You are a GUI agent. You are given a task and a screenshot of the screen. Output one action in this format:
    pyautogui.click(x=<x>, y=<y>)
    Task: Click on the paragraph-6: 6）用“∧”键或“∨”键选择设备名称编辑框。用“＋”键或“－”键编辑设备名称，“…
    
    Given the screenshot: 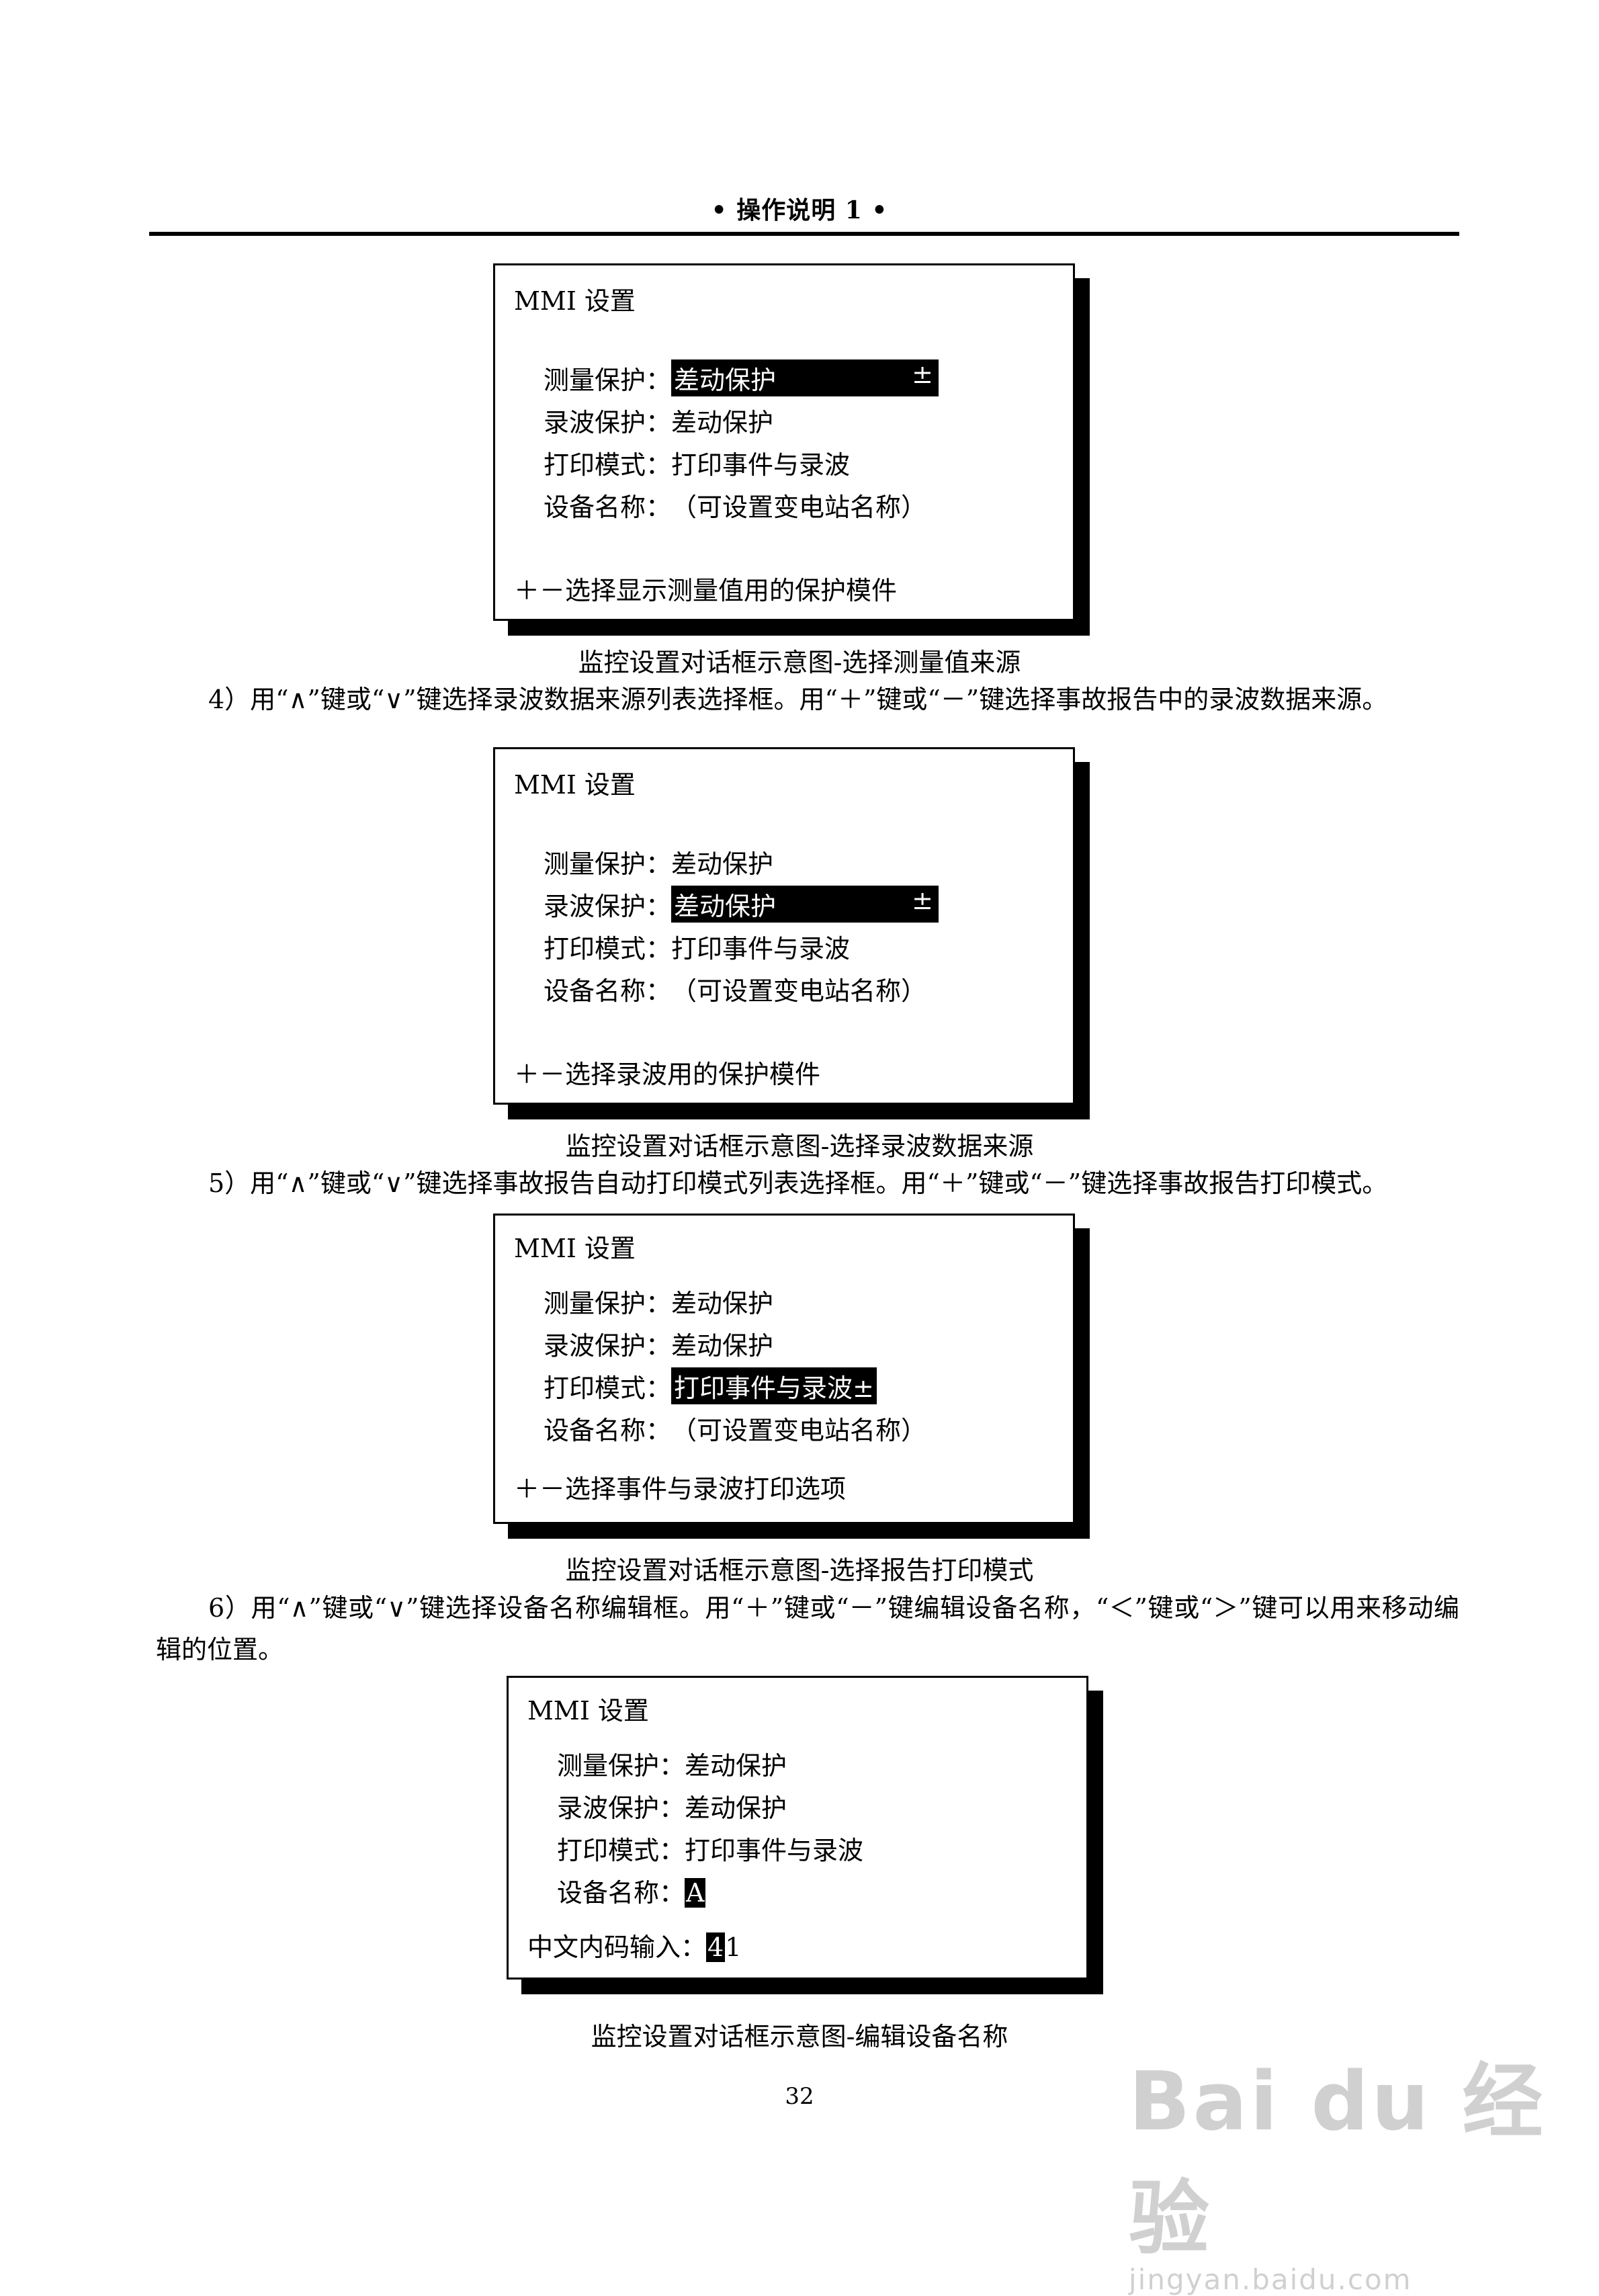 What is the action you would take?
    pyautogui.click(x=807, y=1628)
    